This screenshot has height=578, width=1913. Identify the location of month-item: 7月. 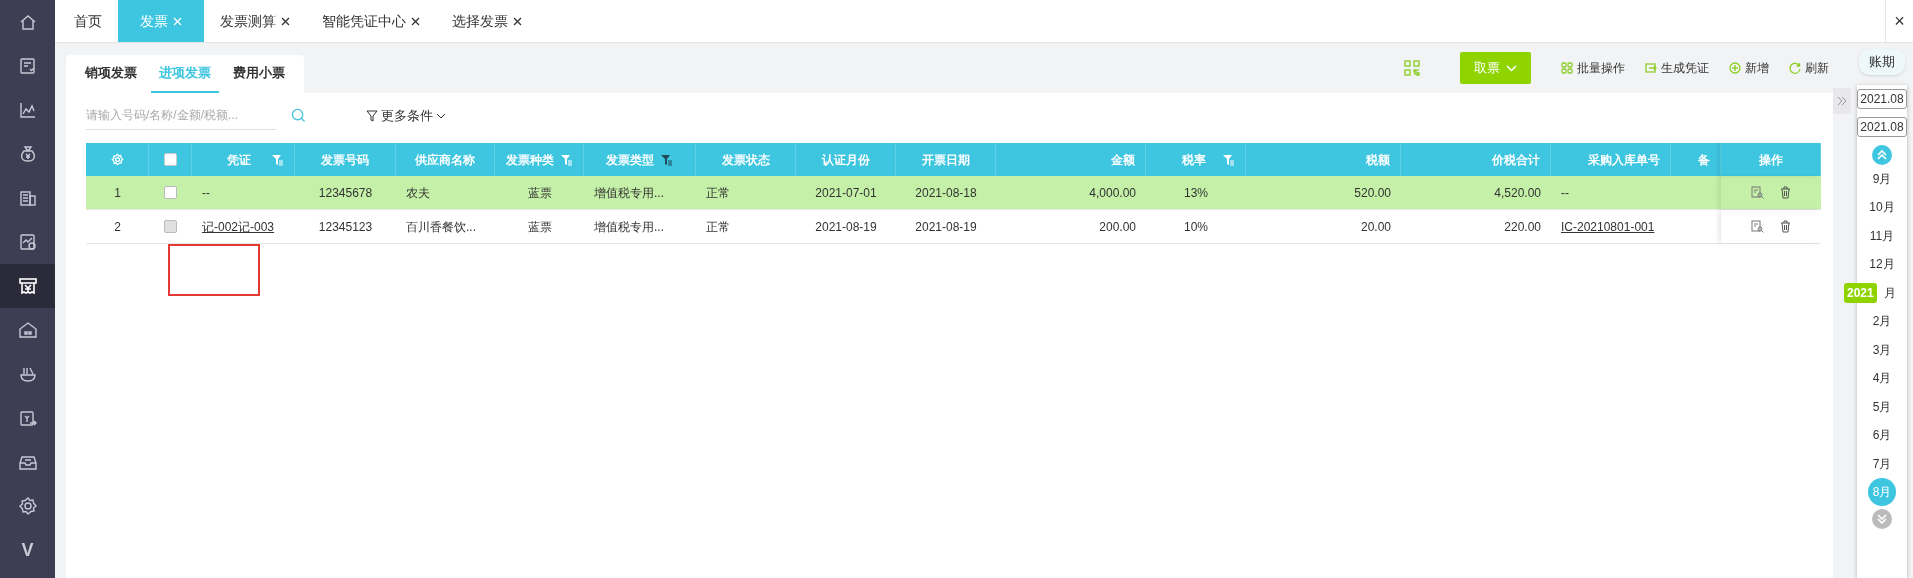
(1882, 463).